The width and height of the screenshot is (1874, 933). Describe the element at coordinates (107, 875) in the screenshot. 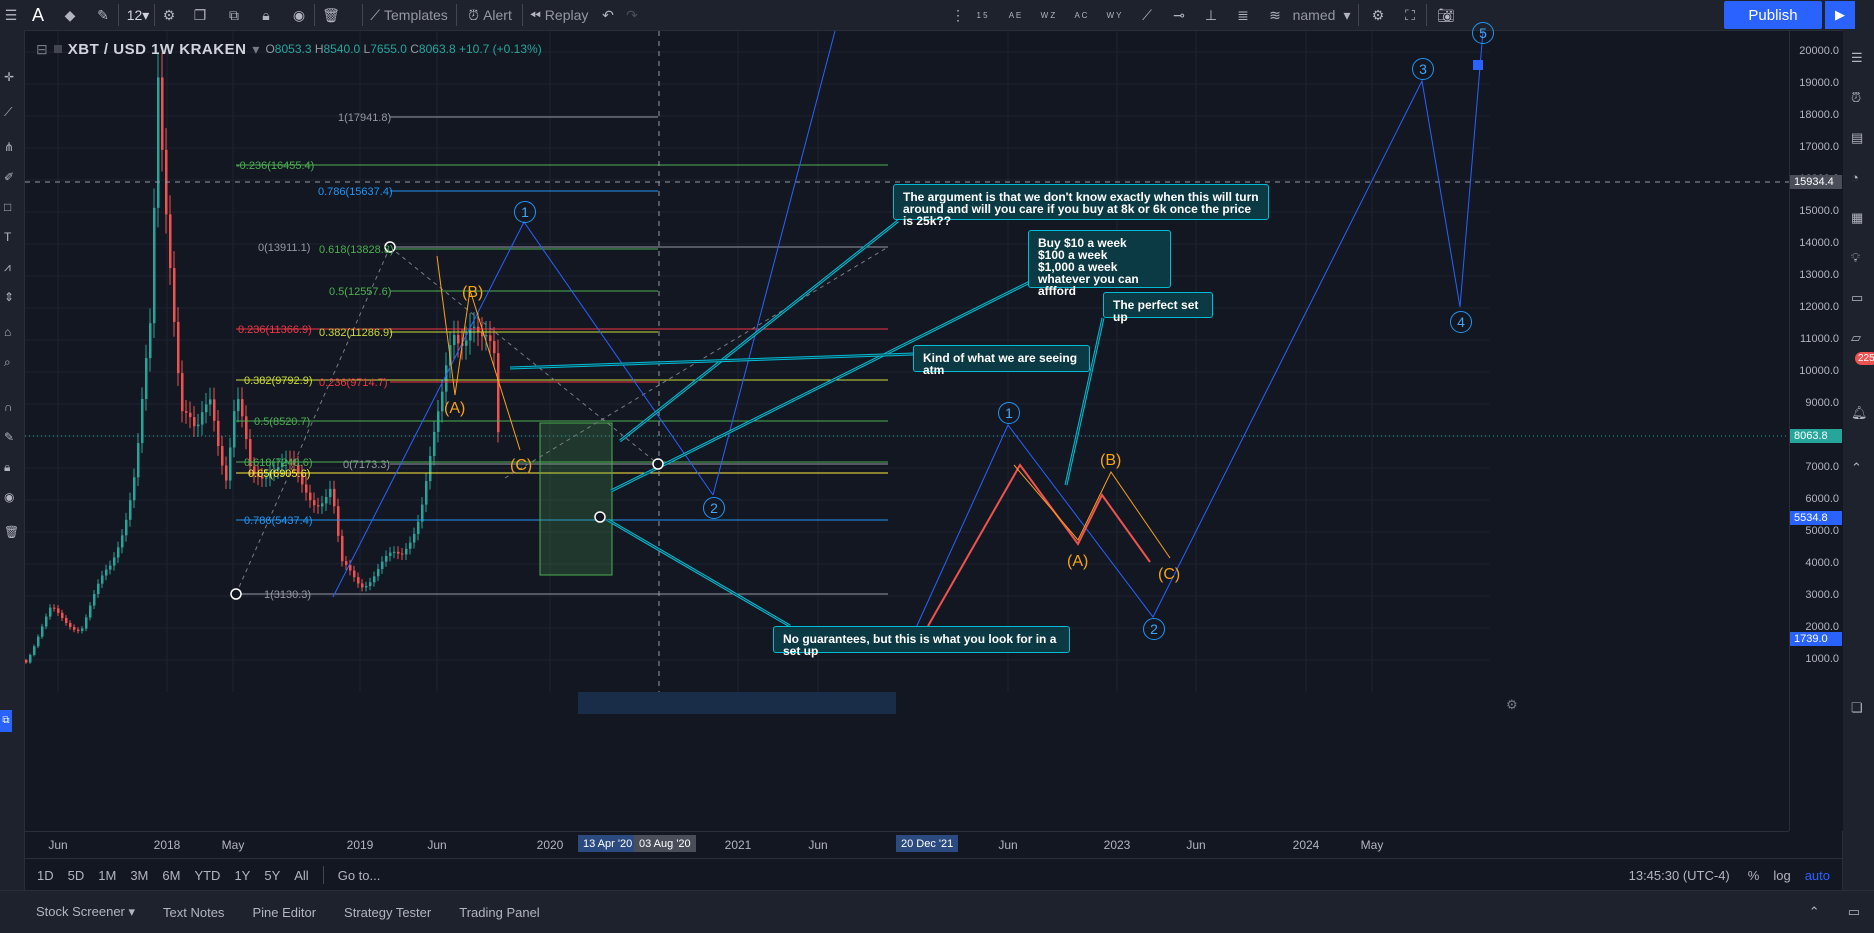

I see `range-1m: 1M` at that location.